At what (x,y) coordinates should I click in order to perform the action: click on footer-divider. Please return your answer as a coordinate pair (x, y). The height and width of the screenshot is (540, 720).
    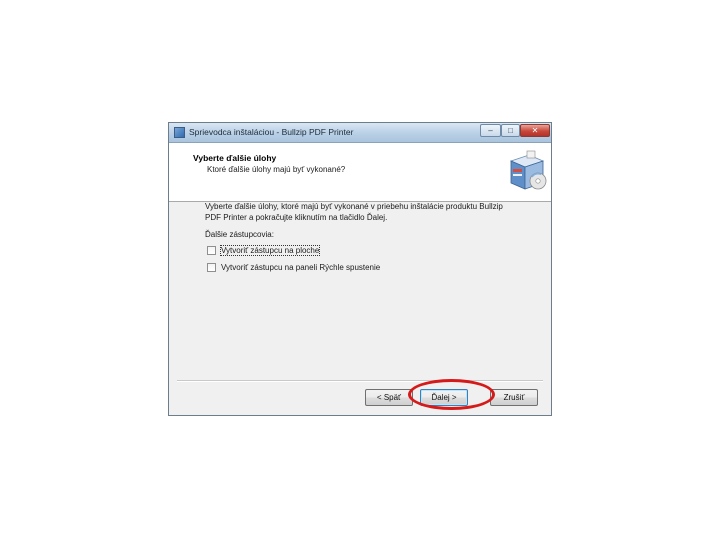
    Looking at the image, I should click on (360, 381).